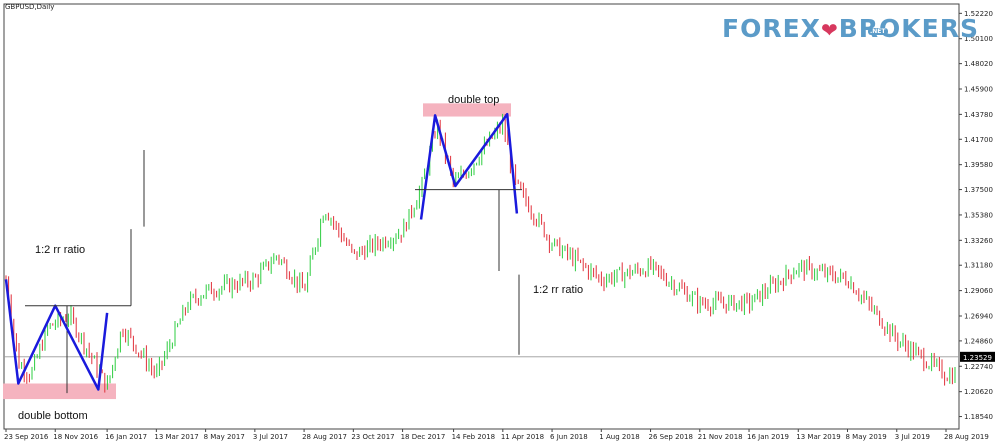 Image resolution: width=995 pixels, height=448 pixels. What do you see at coordinates (522, 437) in the screenshot?
I see `x-tick-label: 11 Apr 2018` at bounding box center [522, 437].